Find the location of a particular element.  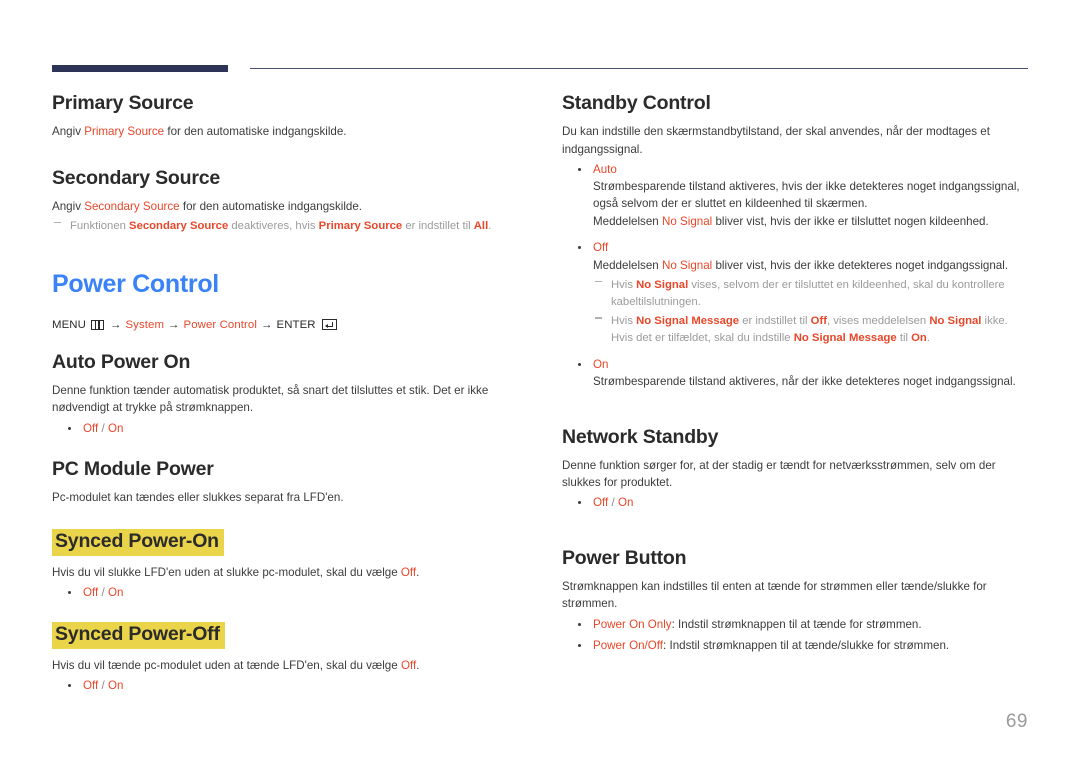

menu-label: MENU is located at coordinates (69, 324).